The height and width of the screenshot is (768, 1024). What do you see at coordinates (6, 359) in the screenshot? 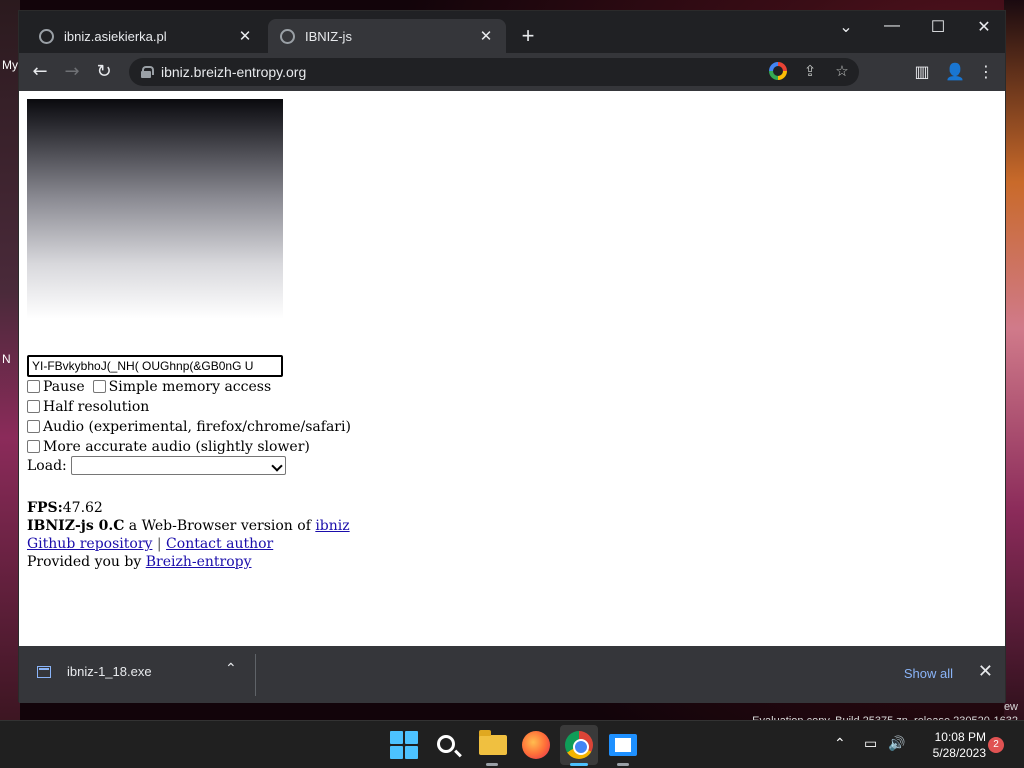
I see `desktop-icon-label: N` at bounding box center [6, 359].